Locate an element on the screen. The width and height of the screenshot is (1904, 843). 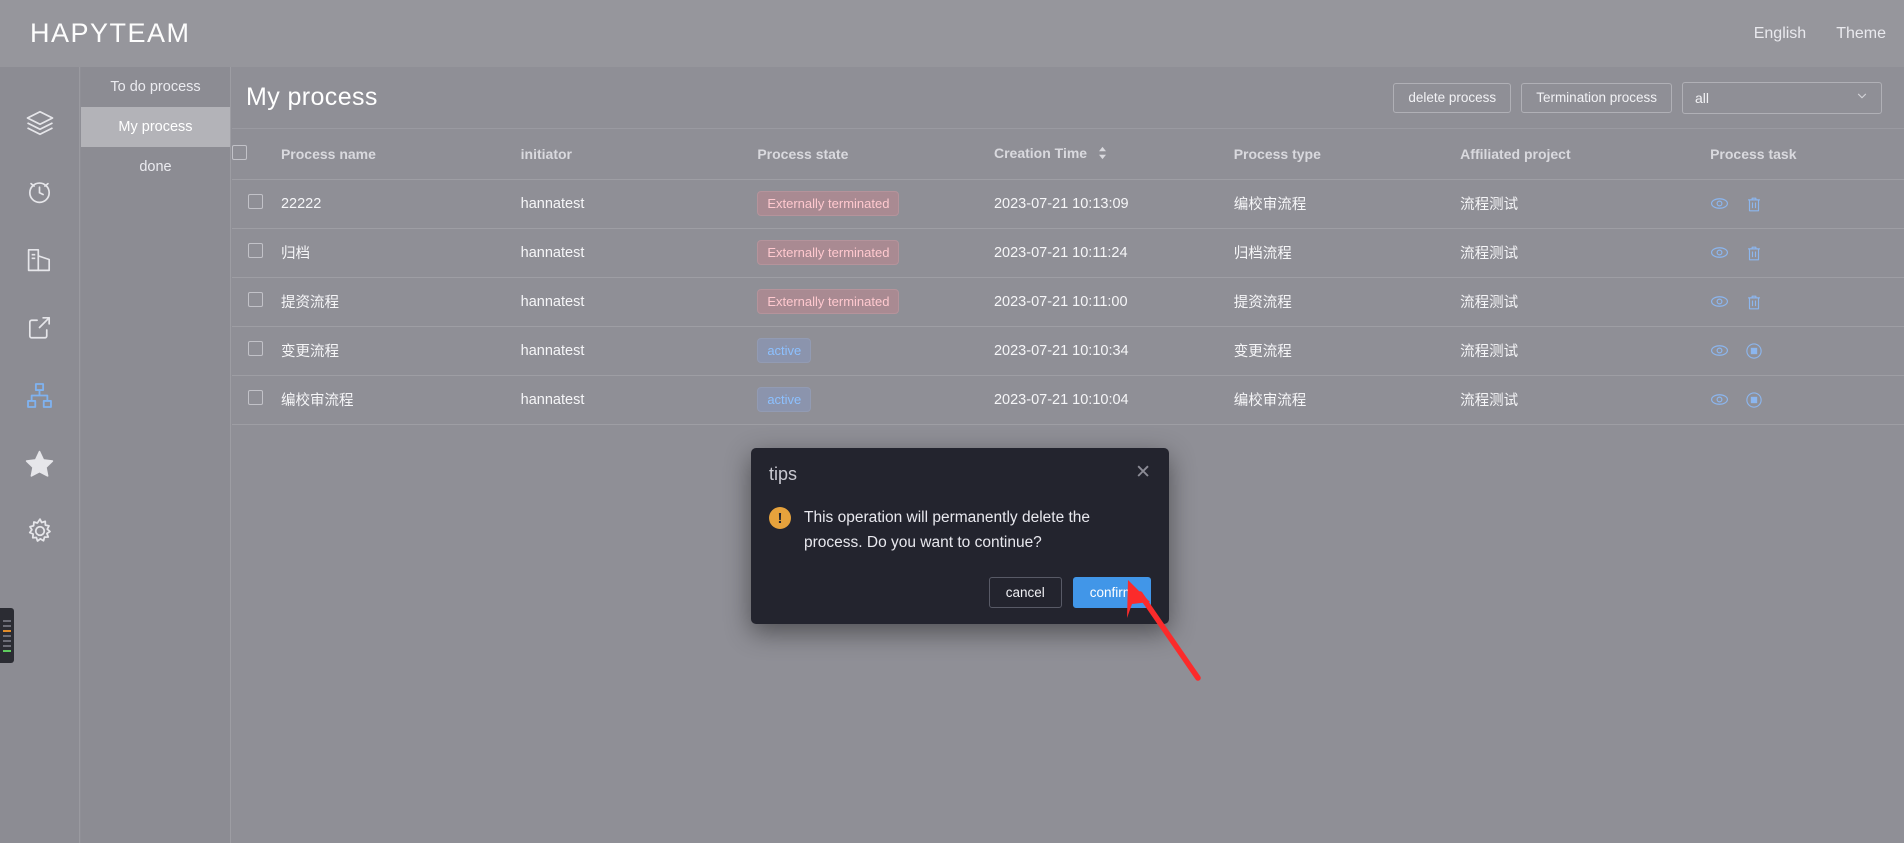
confirm-button: confirm is located at coordinates (1111, 592).